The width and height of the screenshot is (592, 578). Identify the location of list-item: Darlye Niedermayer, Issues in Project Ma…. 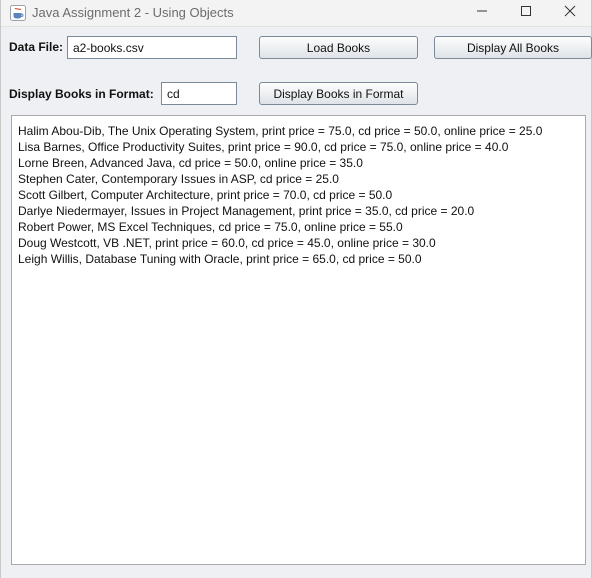
(246, 211).